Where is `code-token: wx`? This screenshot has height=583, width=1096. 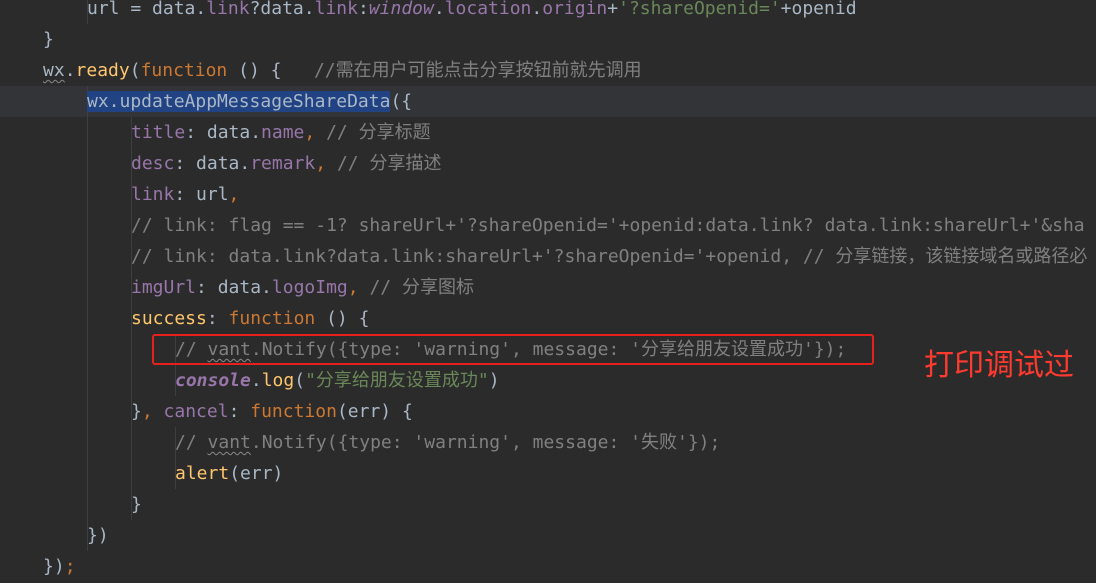
code-token: wx is located at coordinates (54, 70).